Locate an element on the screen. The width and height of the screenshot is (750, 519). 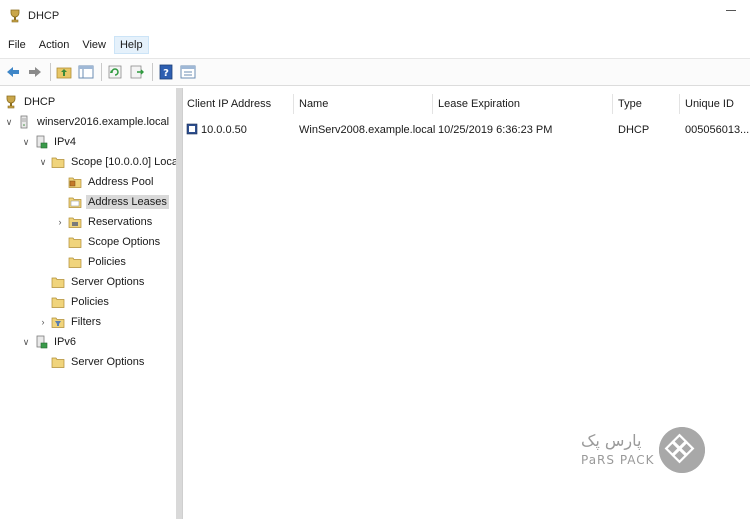
tree-label: Scope Options is located at coordinates (124, 242).